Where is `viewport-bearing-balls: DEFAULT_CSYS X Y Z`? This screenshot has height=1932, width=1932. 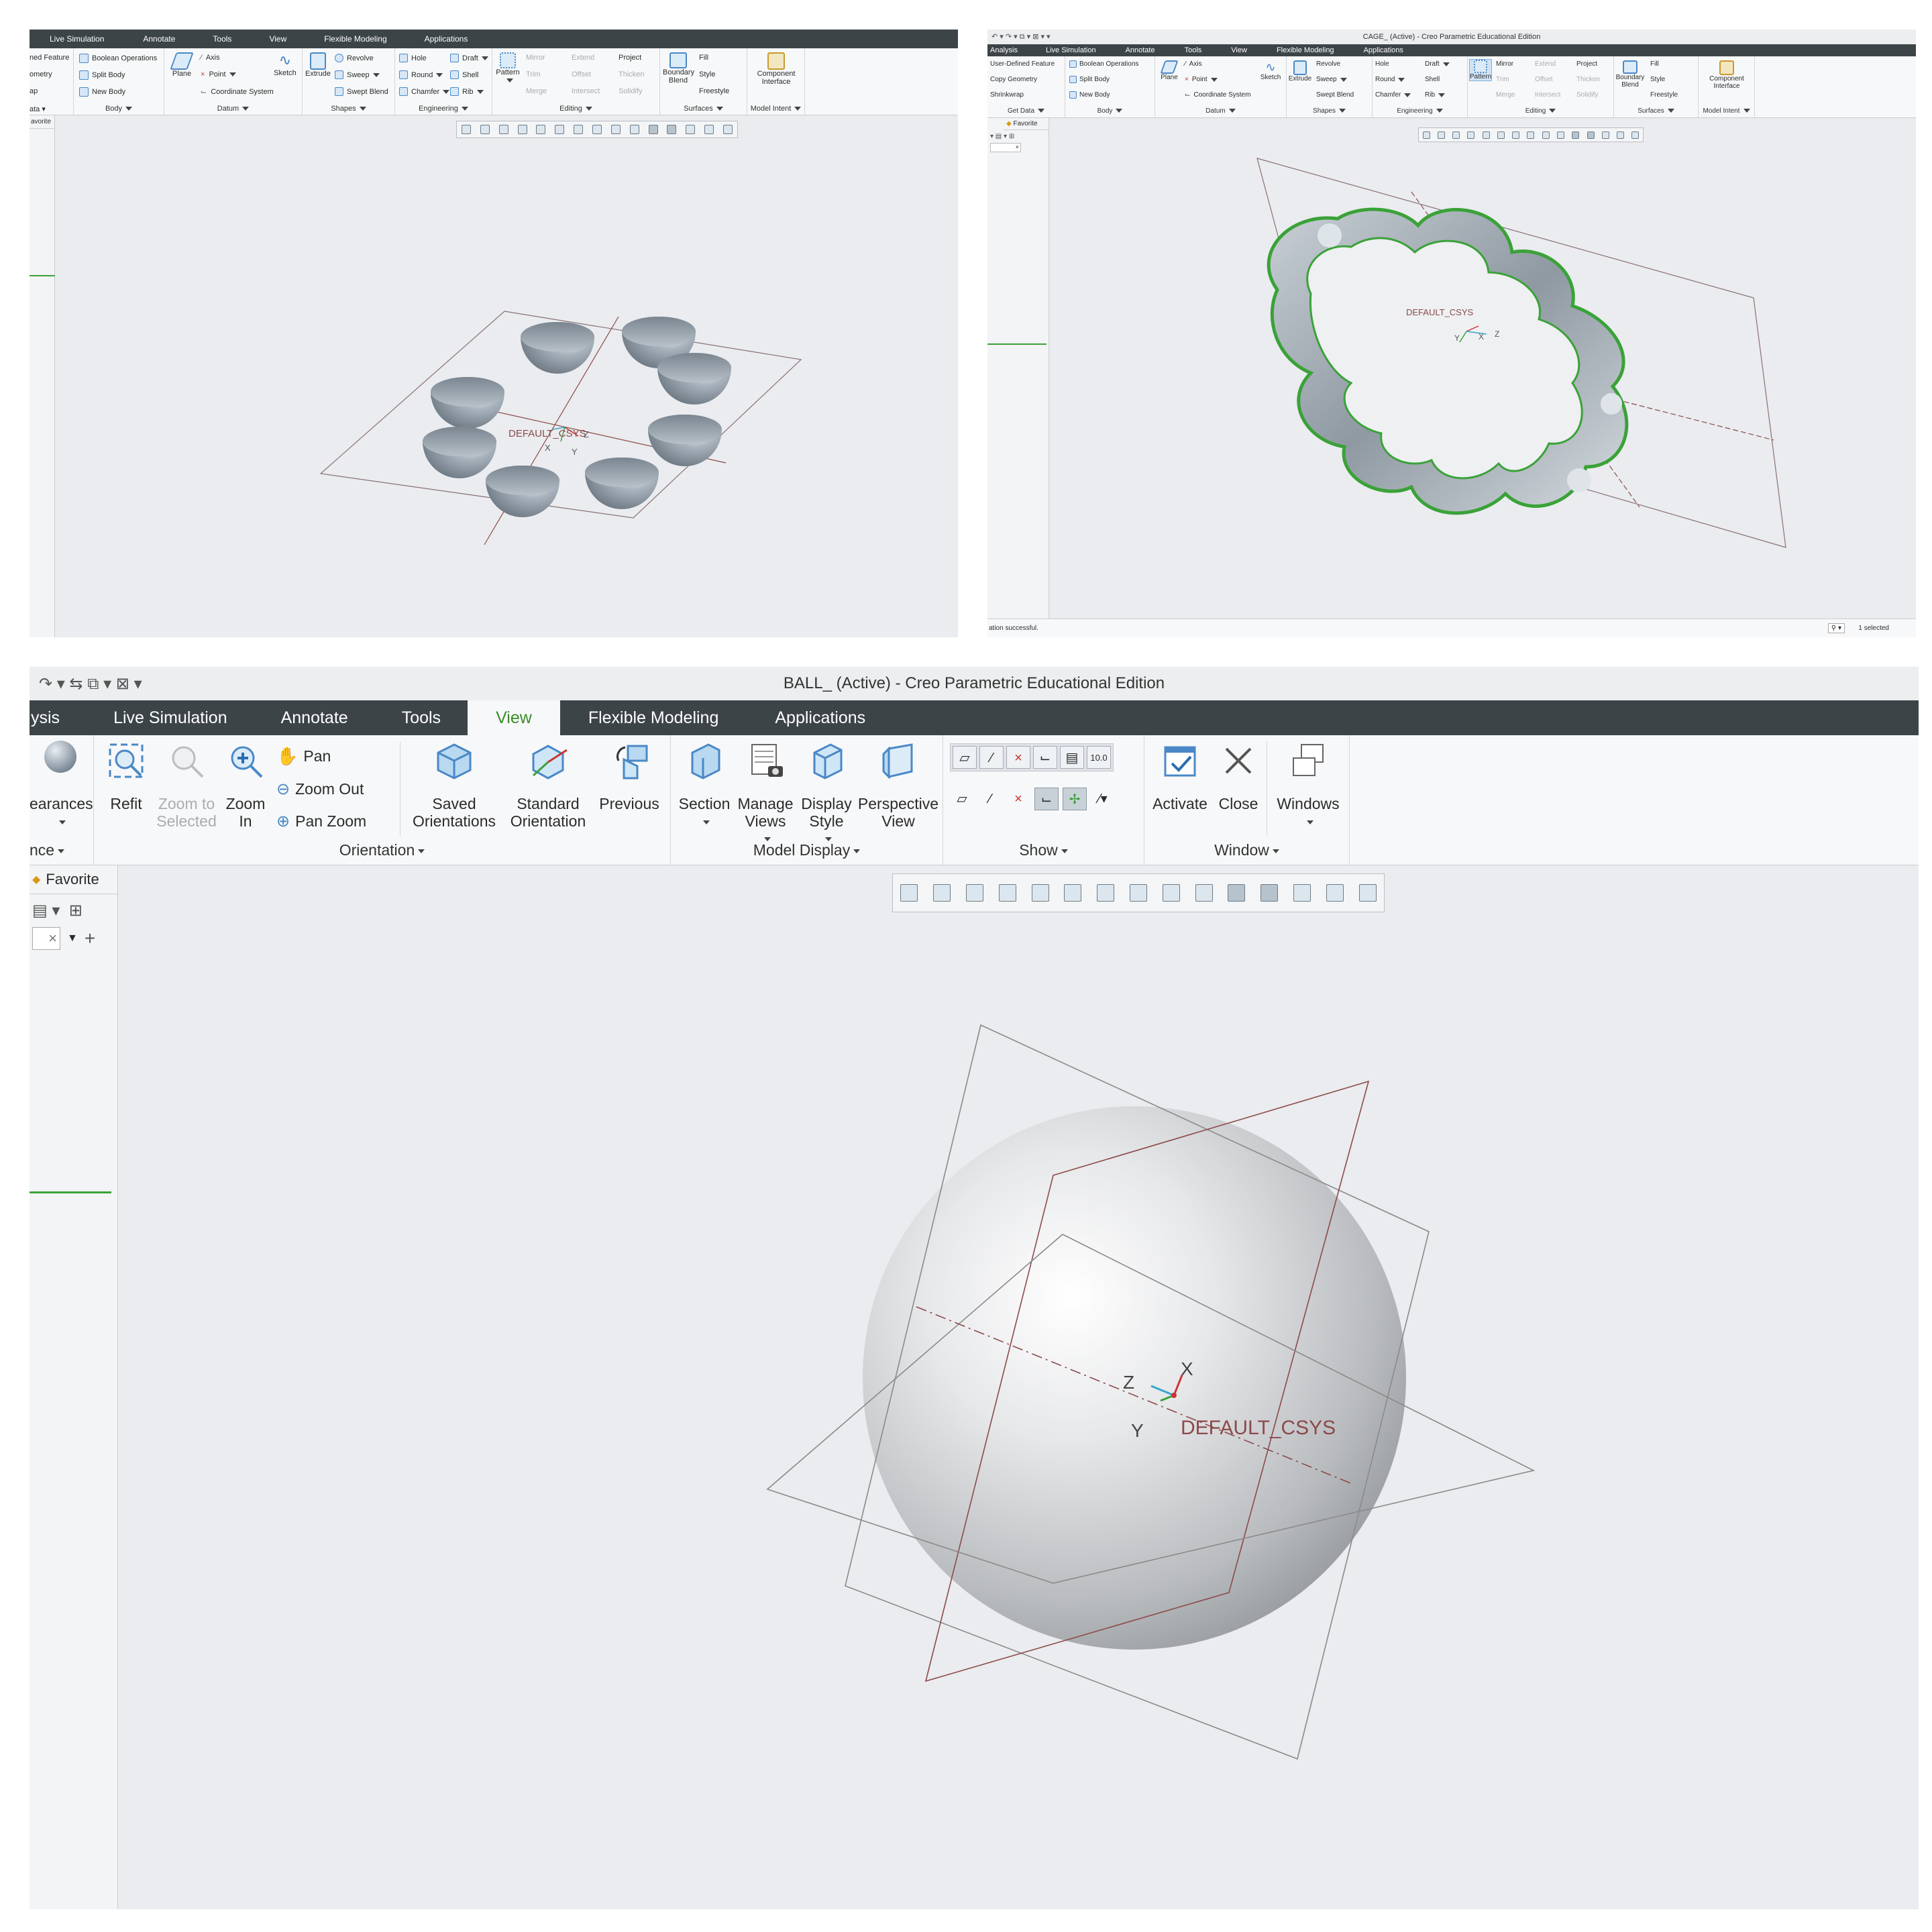 viewport-bearing-balls: DEFAULT_CSYS X Y Z is located at coordinates (506, 376).